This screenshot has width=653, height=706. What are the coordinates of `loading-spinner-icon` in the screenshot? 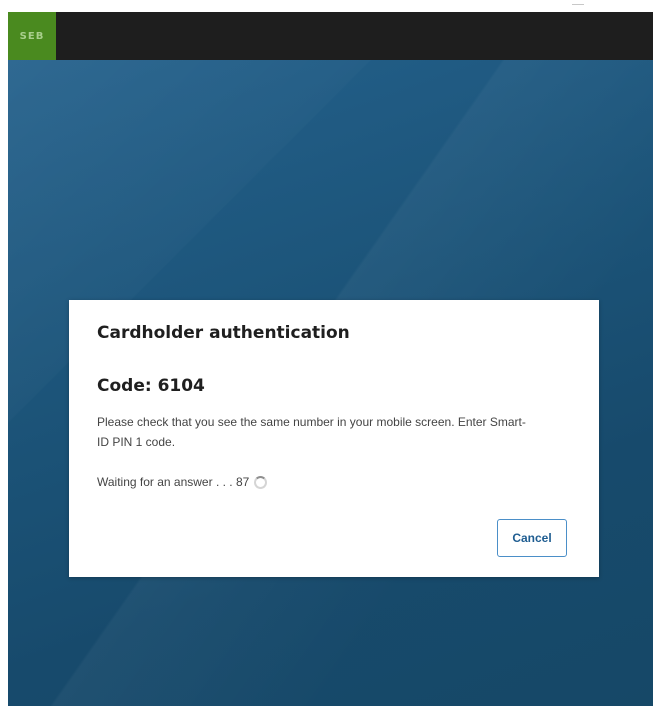 It's located at (261, 482).